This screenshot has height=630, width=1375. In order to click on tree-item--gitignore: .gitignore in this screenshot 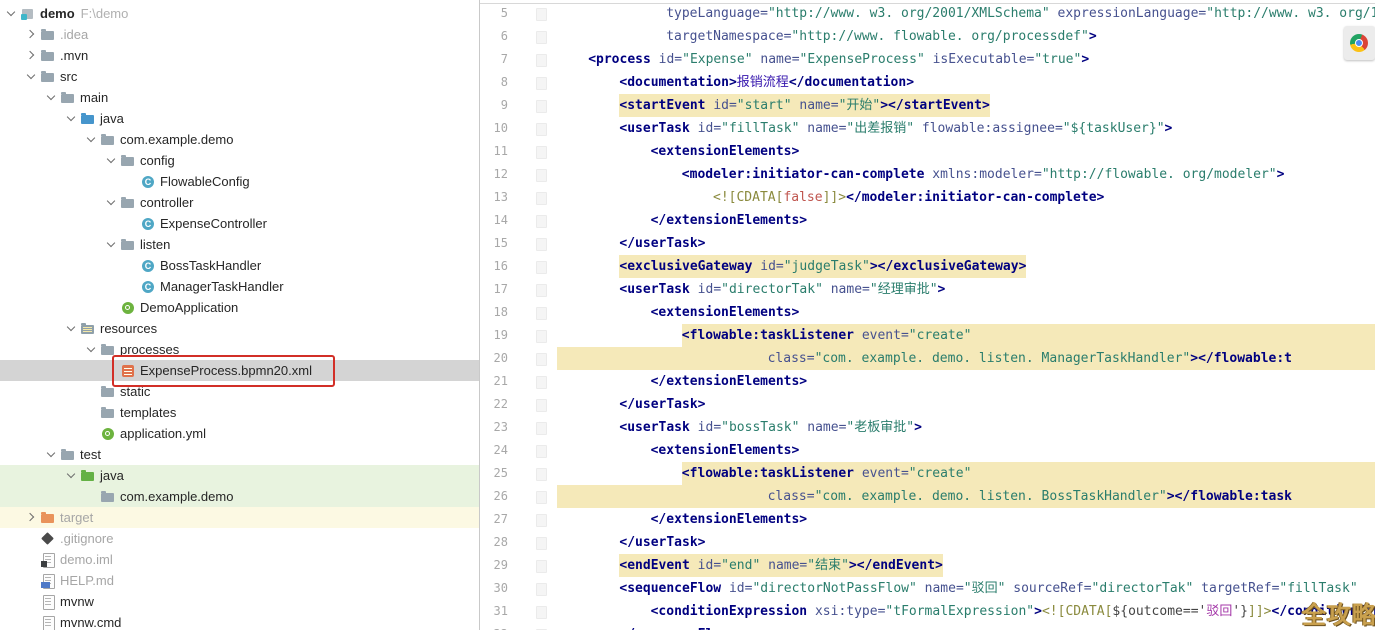, I will do `click(239, 538)`.